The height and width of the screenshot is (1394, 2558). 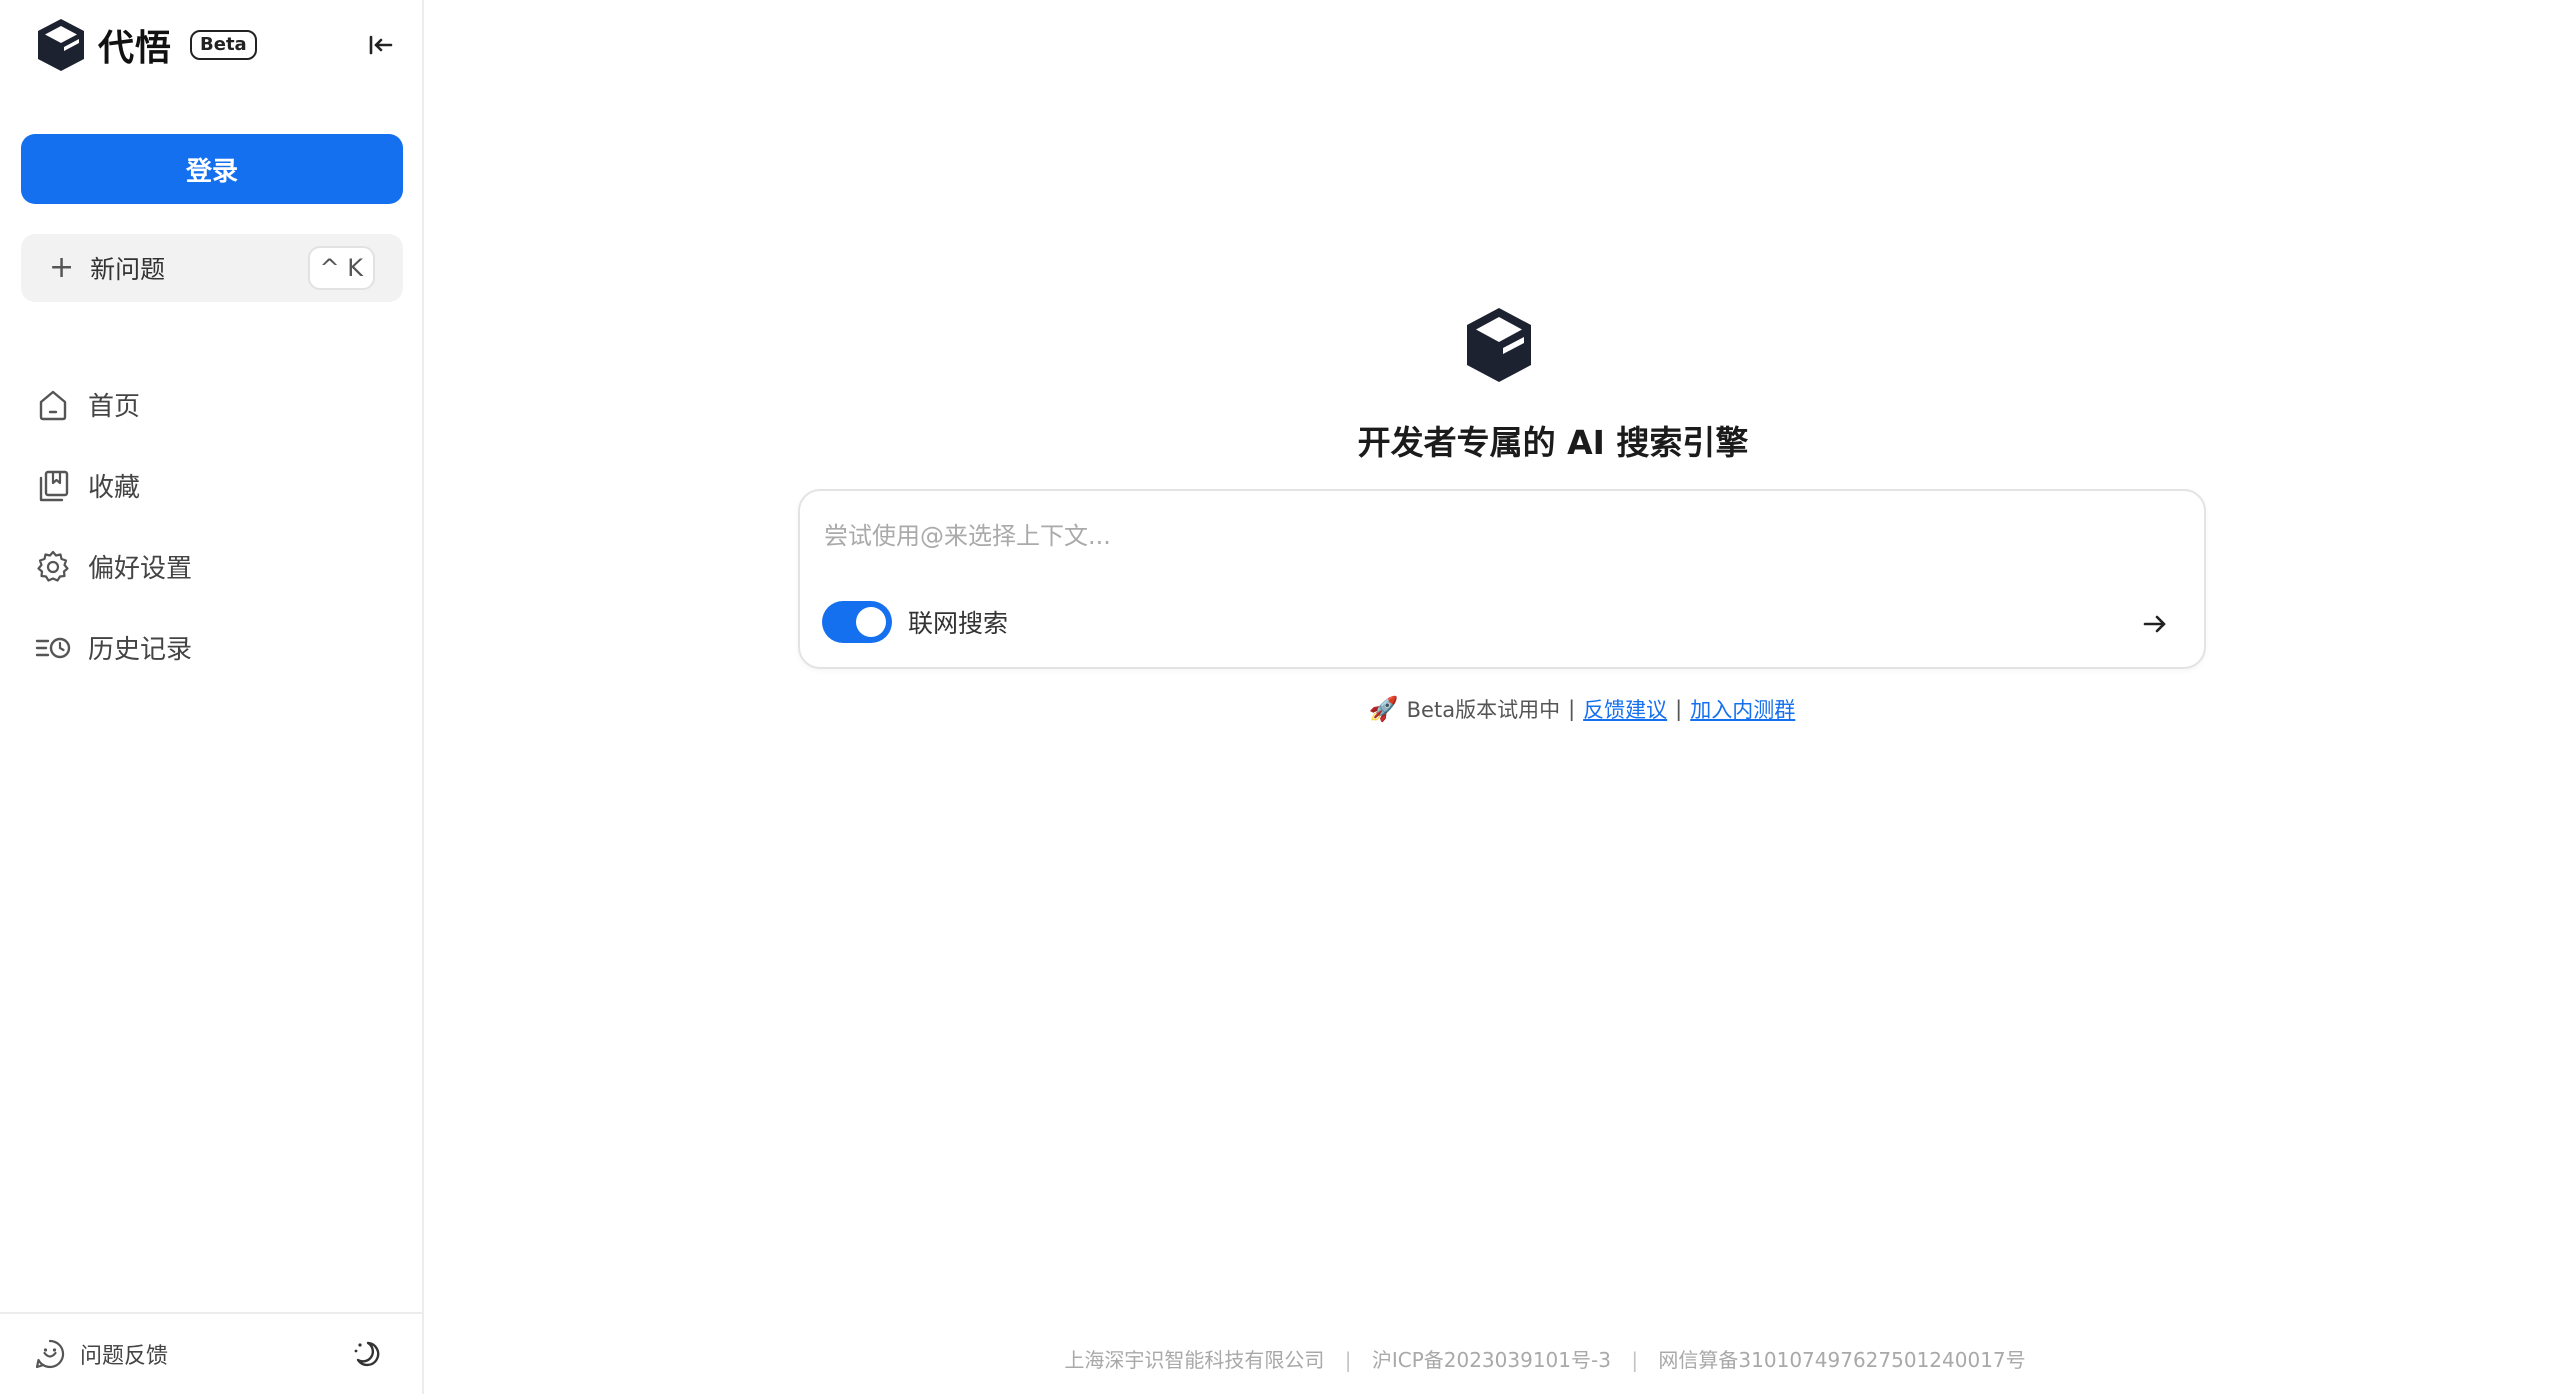 I want to click on sidebar-item-home: 首页, so click(x=214, y=404).